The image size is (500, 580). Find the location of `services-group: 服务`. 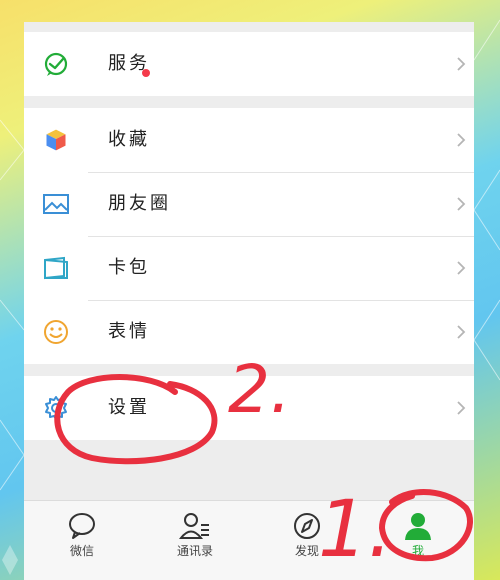

services-group: 服务 is located at coordinates (249, 64).